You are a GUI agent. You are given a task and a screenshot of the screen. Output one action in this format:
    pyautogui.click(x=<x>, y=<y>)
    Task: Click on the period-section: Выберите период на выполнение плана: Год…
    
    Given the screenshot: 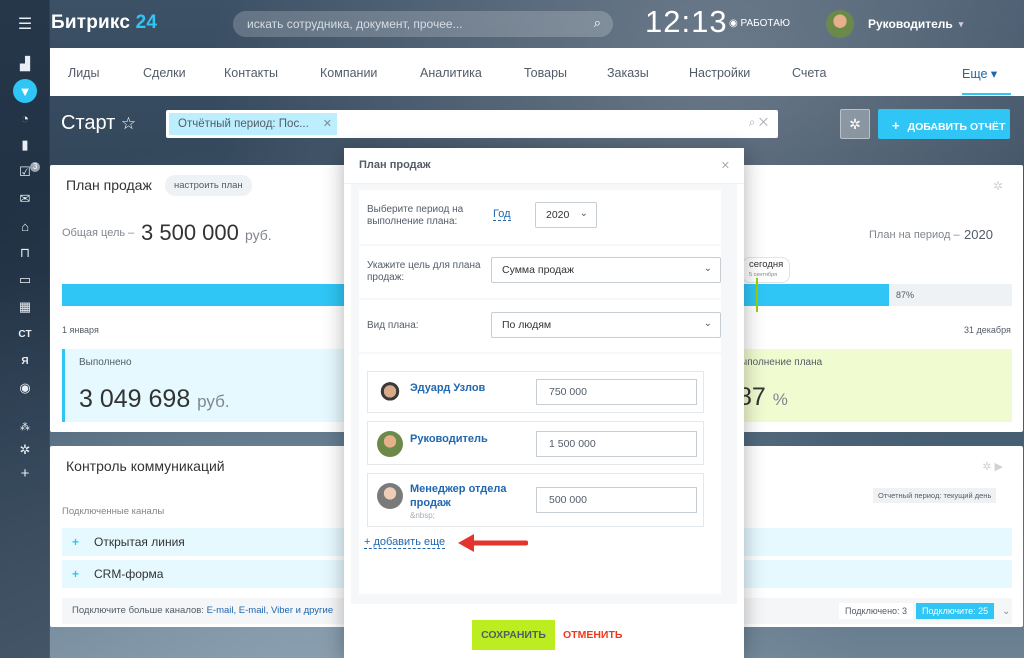 What is the action you would take?
    pyautogui.click(x=540, y=217)
    